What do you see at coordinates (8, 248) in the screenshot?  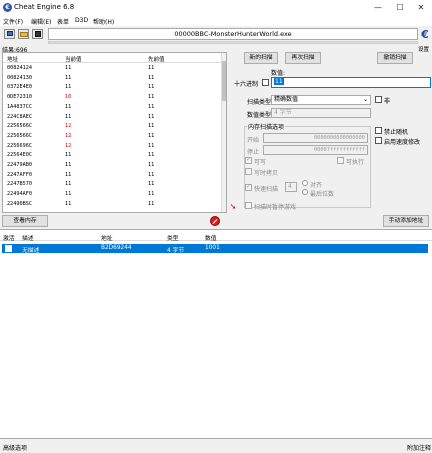 I see `active-checkbox` at bounding box center [8, 248].